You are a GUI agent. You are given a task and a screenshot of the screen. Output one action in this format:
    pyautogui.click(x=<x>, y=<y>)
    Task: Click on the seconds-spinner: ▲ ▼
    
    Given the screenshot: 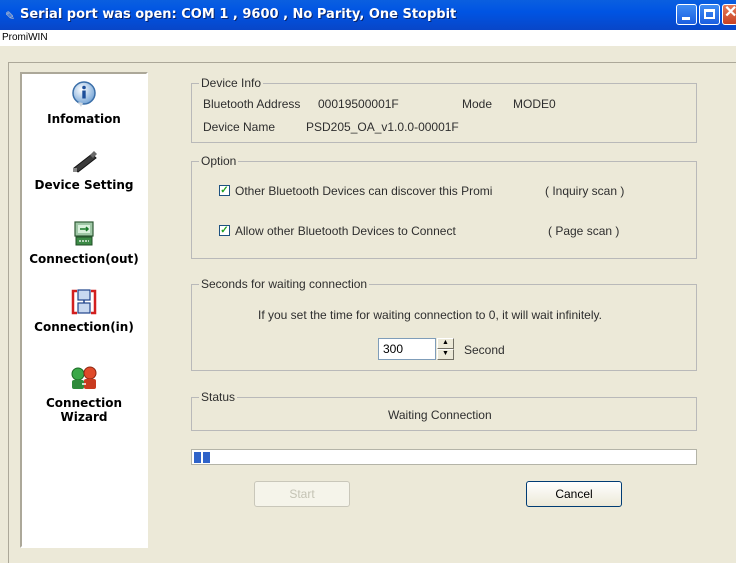 What is the action you would take?
    pyautogui.click(x=445, y=349)
    